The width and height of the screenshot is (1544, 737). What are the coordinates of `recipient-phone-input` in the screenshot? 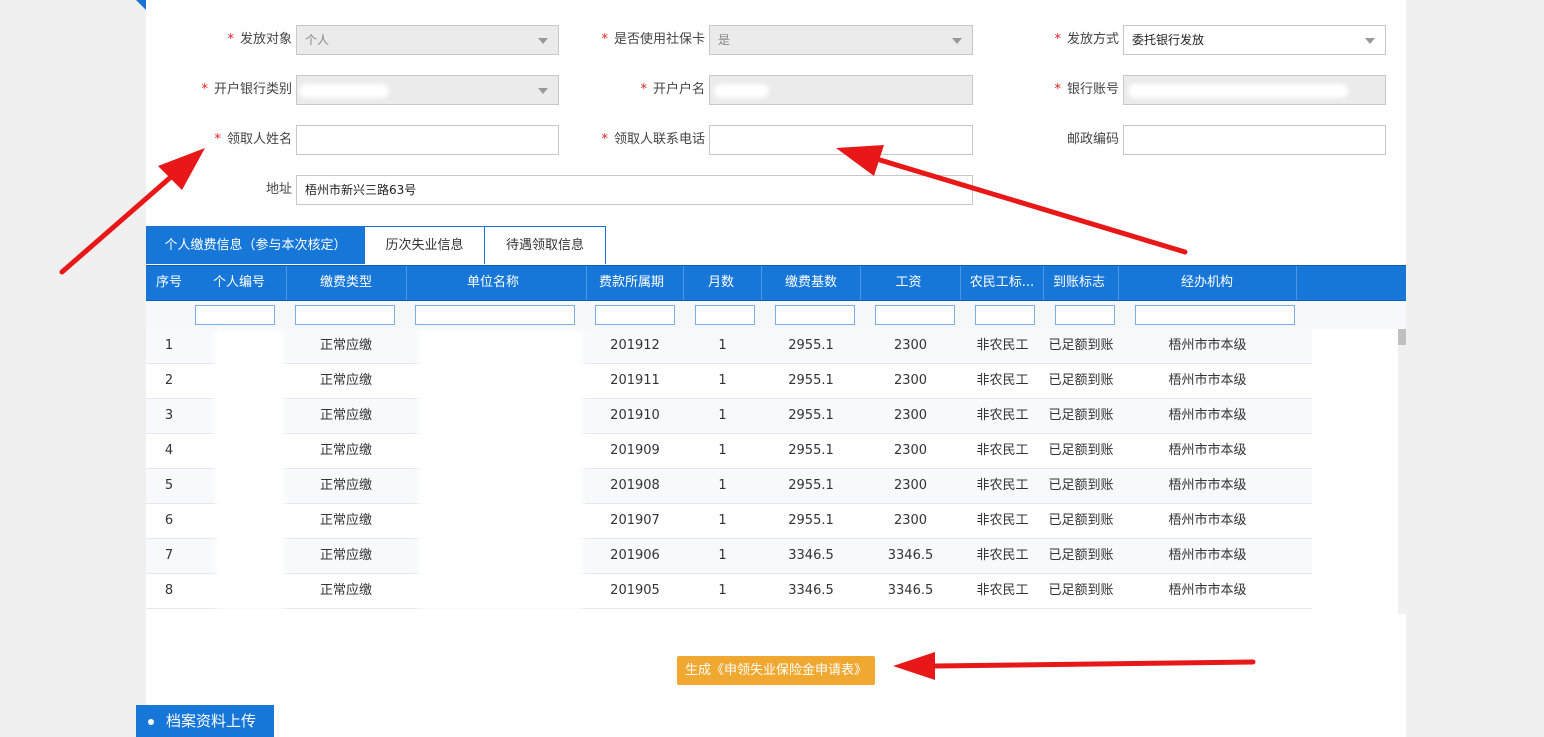 It's located at (841, 140).